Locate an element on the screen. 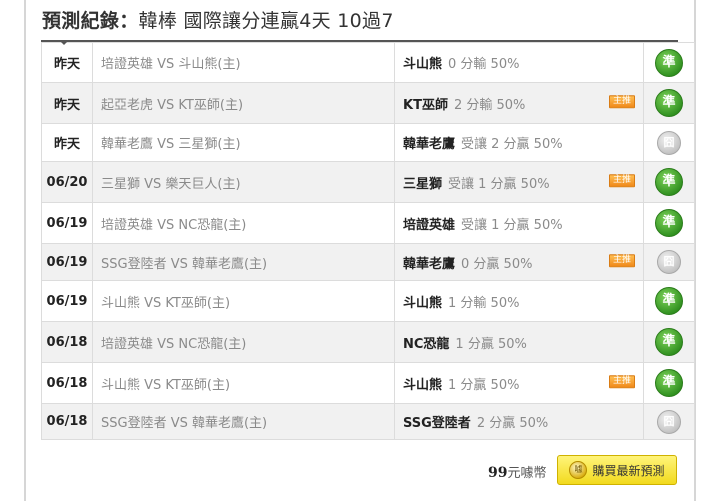 Image resolution: width=712 pixels, height=501 pixels. row-pick: 三星獅 受讓 1 分贏 50% 主推 is located at coordinates (519, 182).